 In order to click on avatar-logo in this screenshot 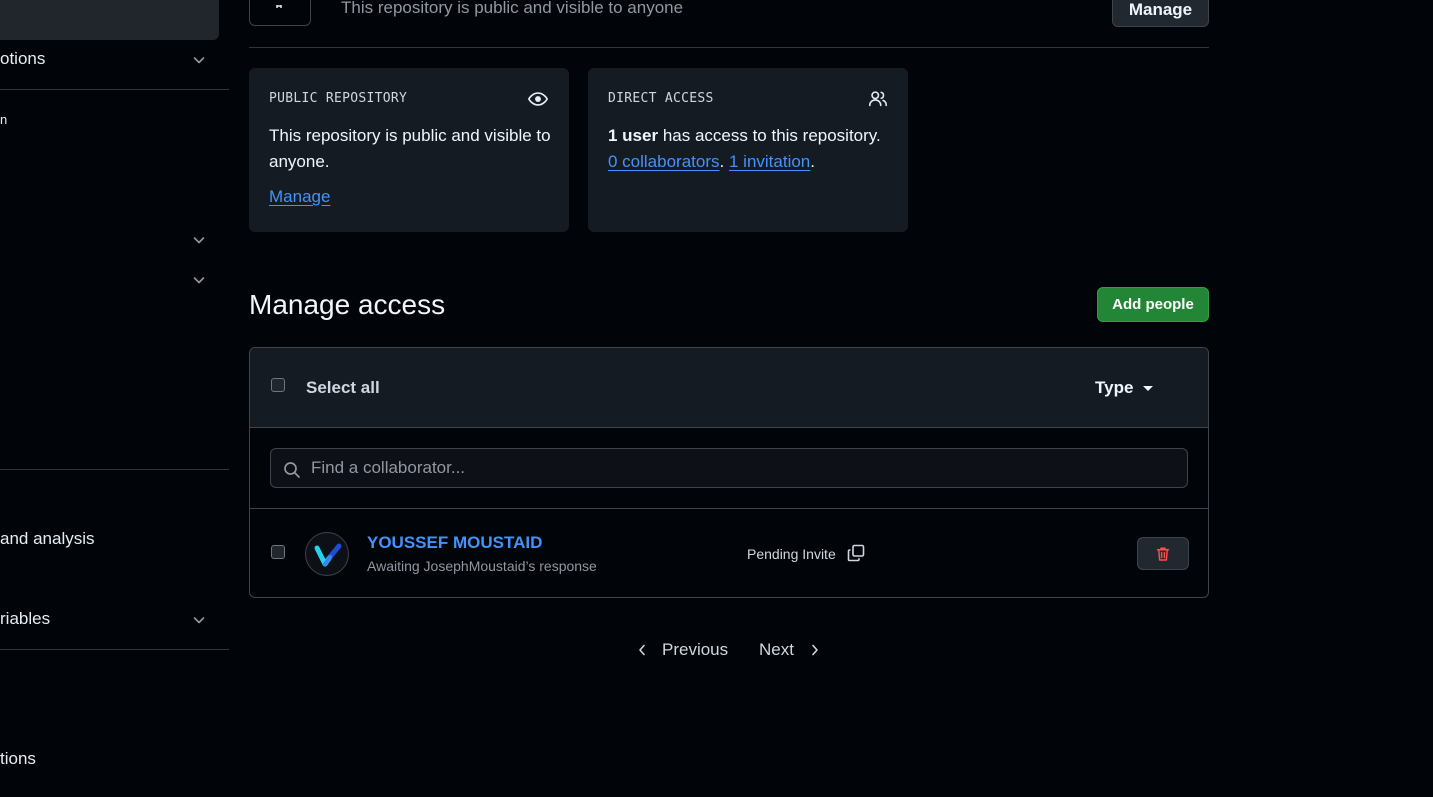, I will do `click(328, 555)`.